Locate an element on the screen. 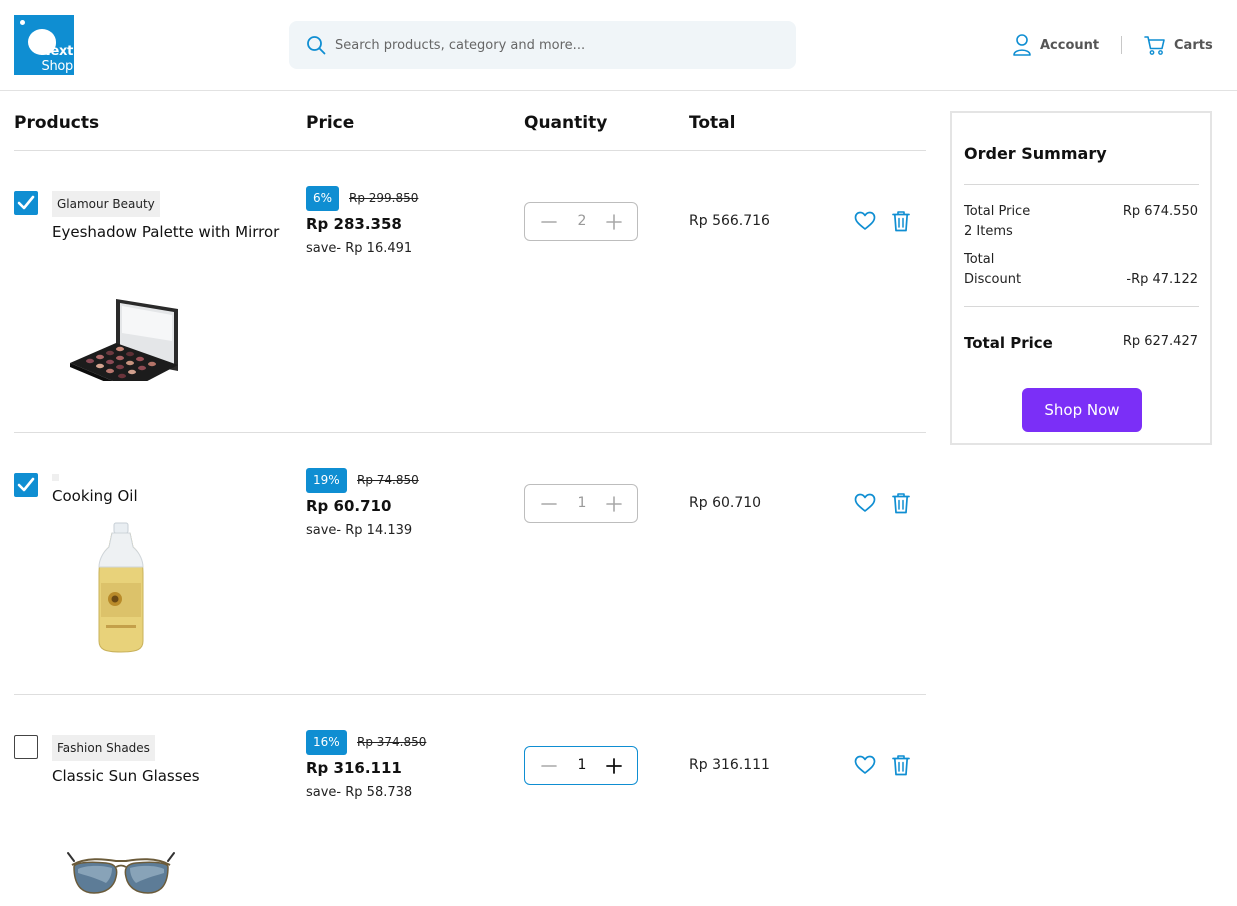 Image resolution: width=1237 pixels, height=906 pixels. logo-dot is located at coordinates (22, 22).